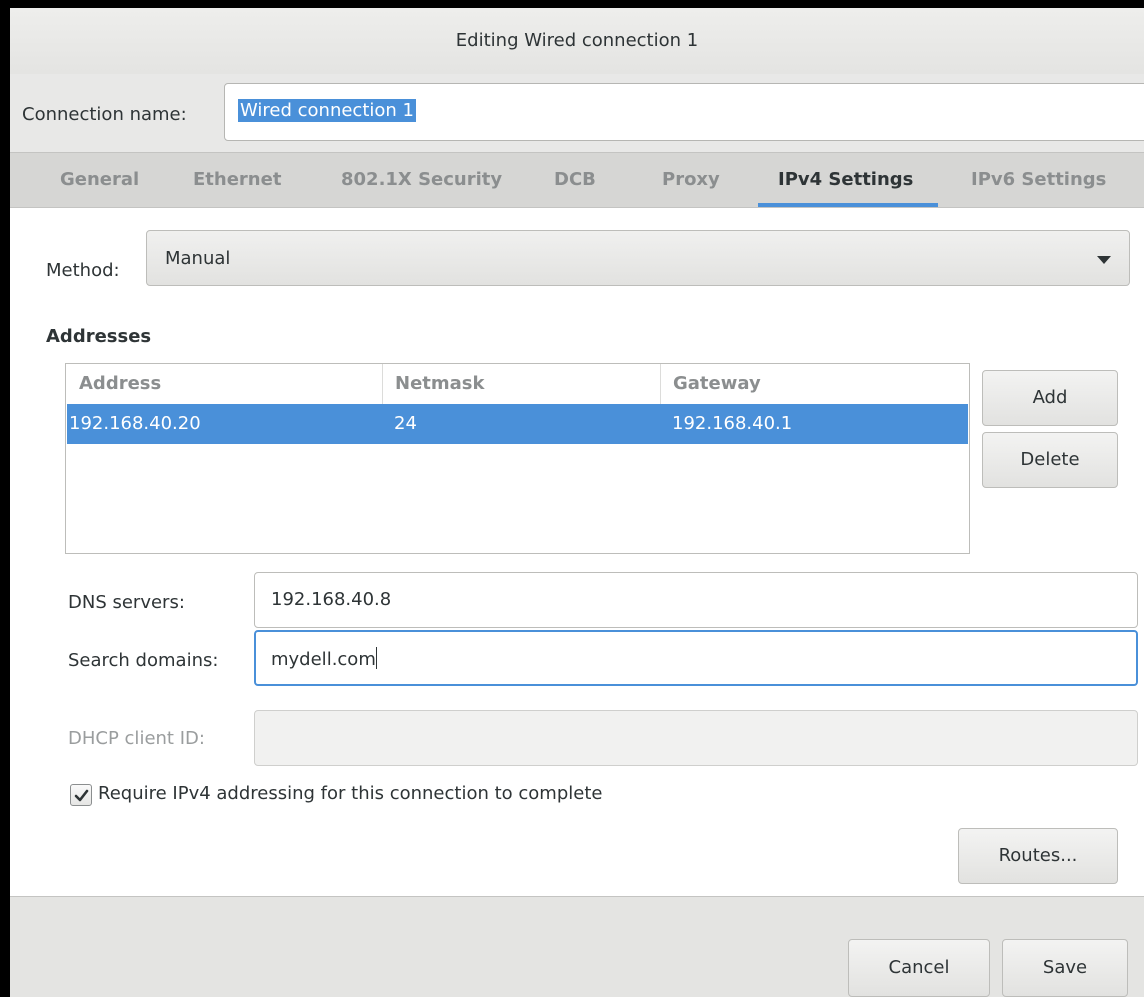 Image resolution: width=1144 pixels, height=997 pixels. I want to click on tab-dcb: DCB, so click(575, 179).